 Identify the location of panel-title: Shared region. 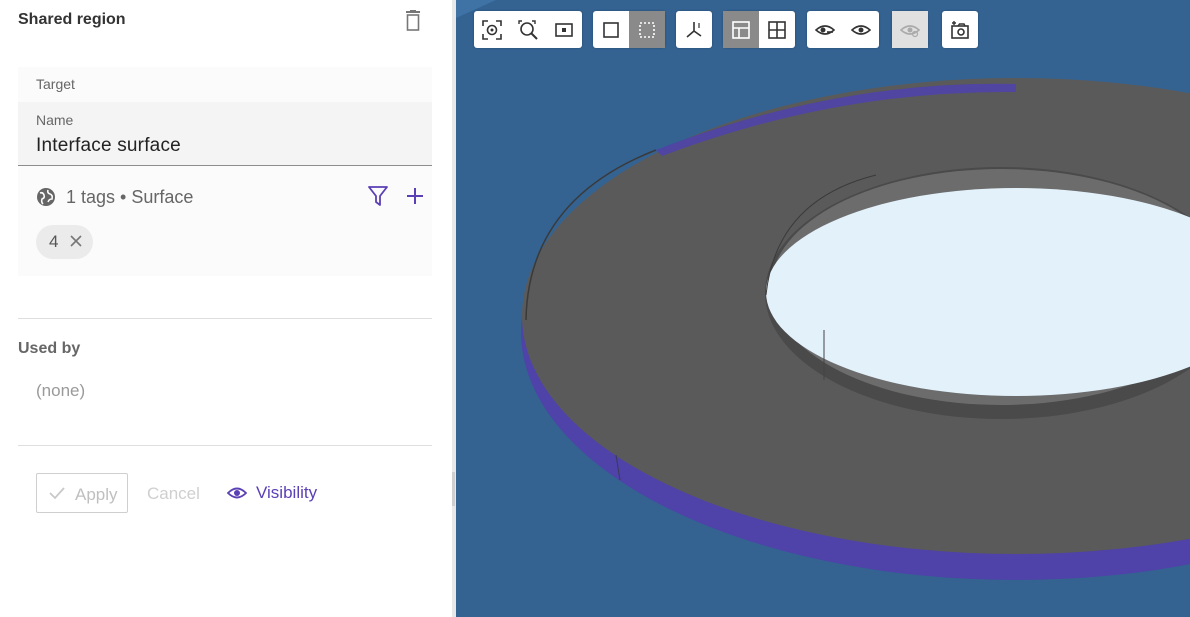
(72, 19).